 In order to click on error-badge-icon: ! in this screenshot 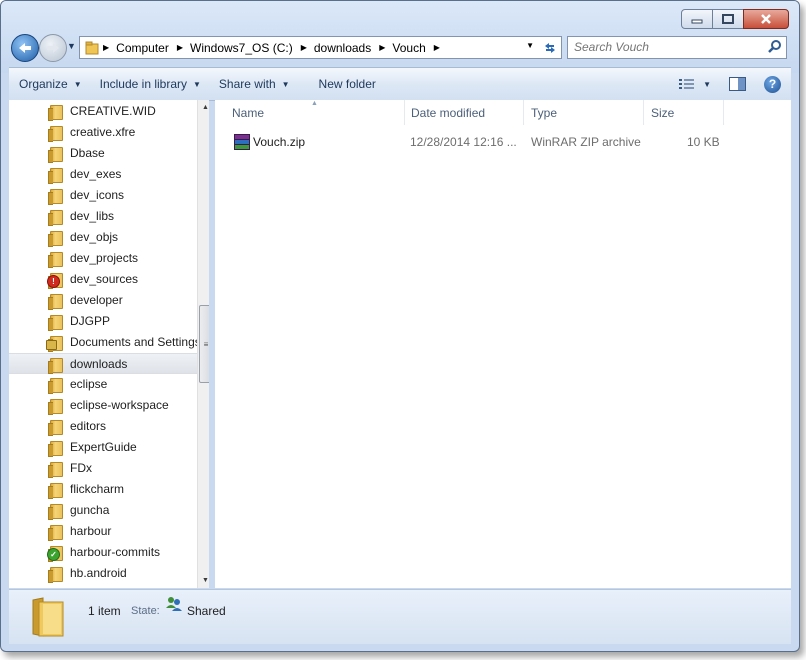, I will do `click(55, 280)`.